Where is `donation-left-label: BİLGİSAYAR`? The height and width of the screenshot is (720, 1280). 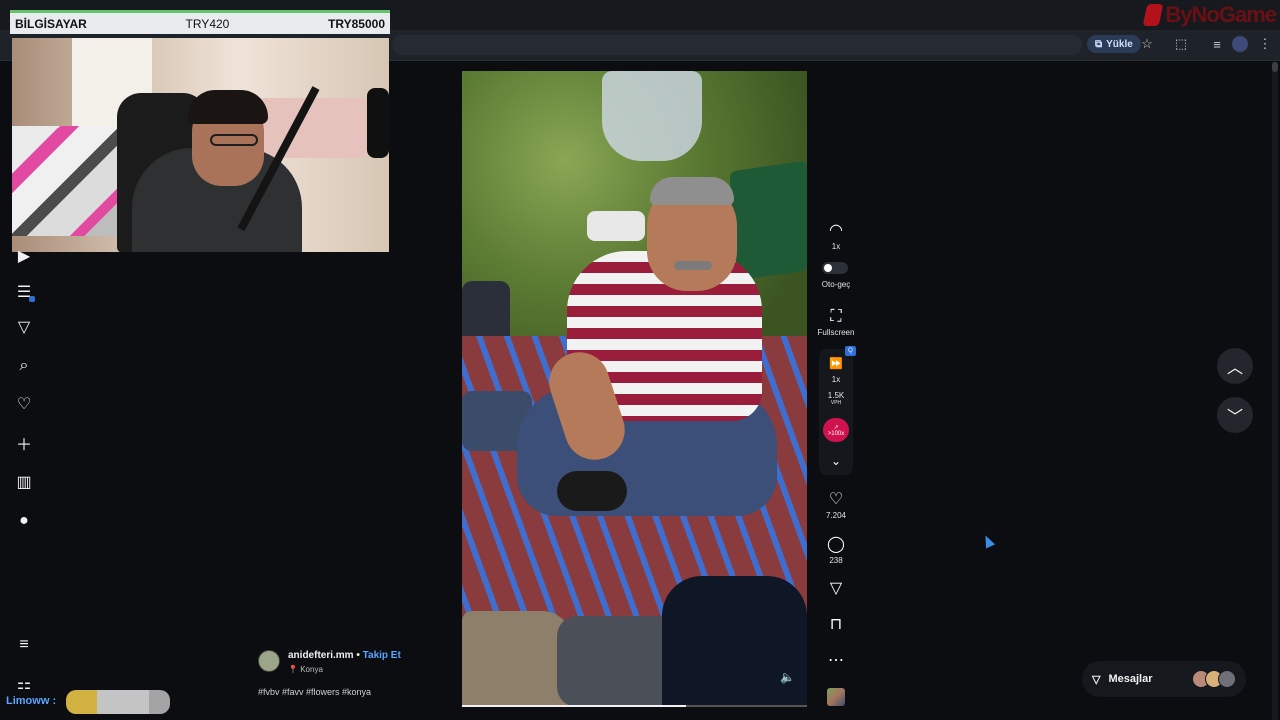
donation-left-label: BİLGİSAYAR is located at coordinates (51, 23).